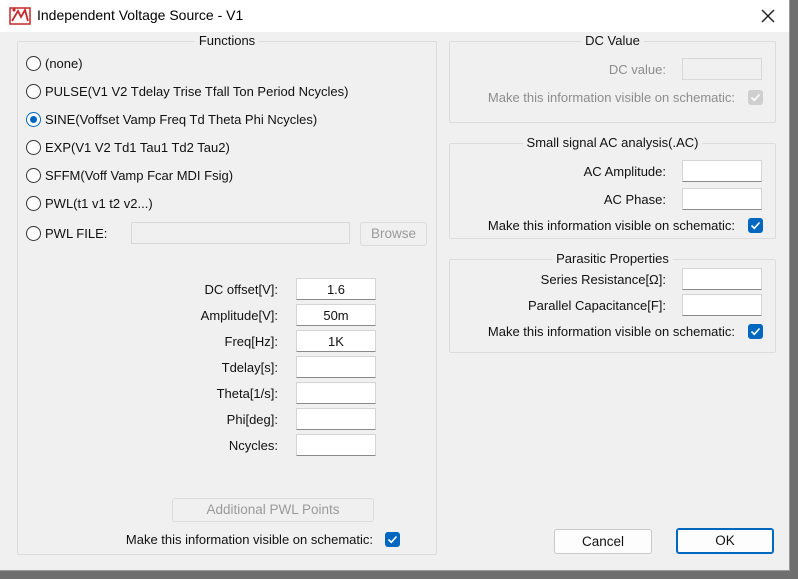 Image resolution: width=798 pixels, height=579 pixels. What do you see at coordinates (239, 315) in the screenshot?
I see `param-label-amplitude: Amplitude[V]:` at bounding box center [239, 315].